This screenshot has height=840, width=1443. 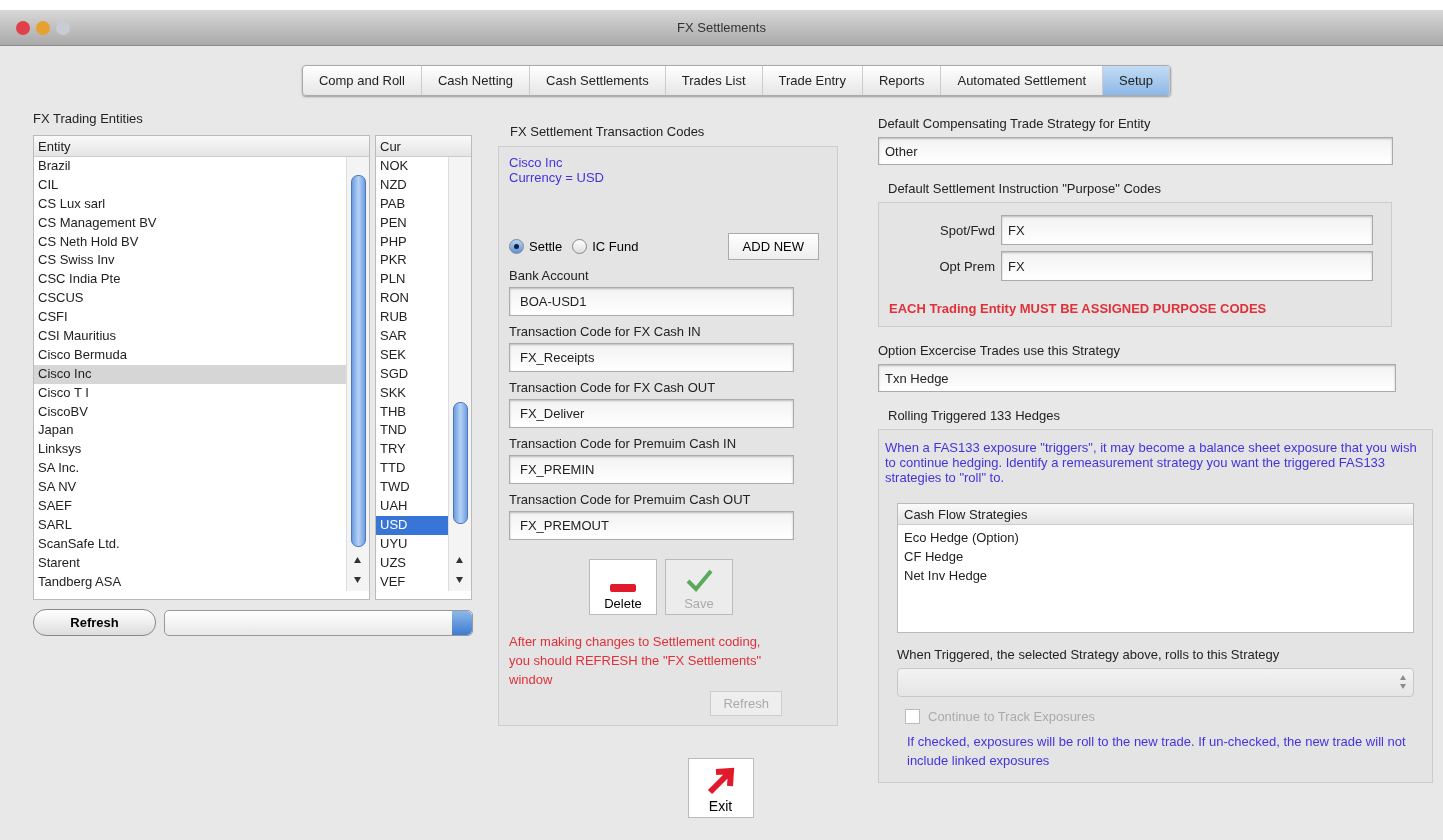 What do you see at coordinates (651, 469) in the screenshot?
I see `input-field: FX_PREMIN` at bounding box center [651, 469].